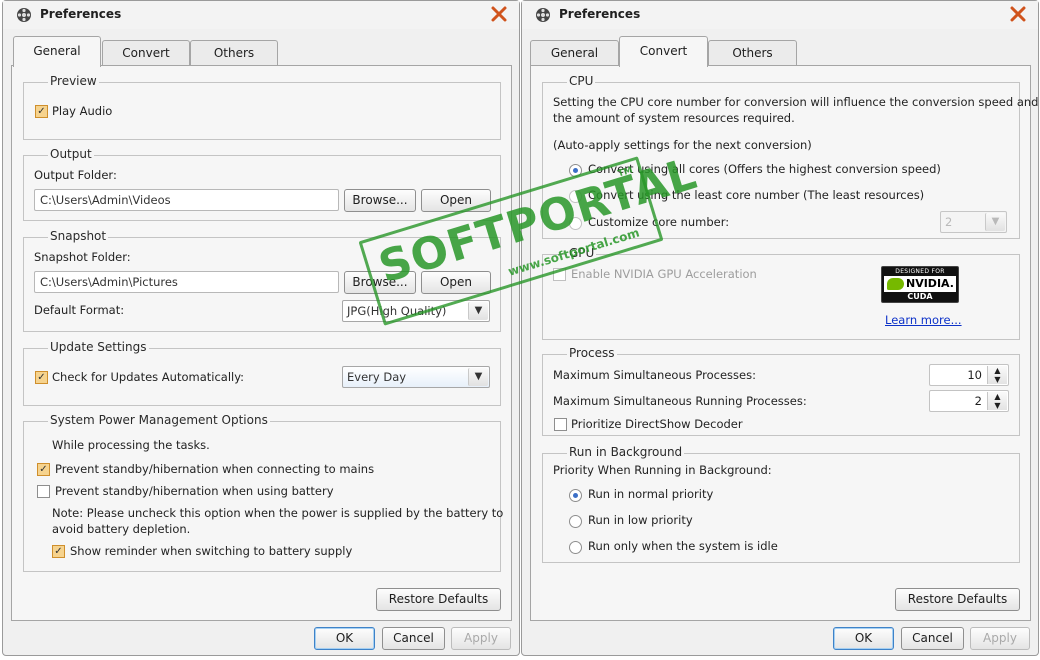 The height and width of the screenshot is (660, 1040). I want to click on tab-bar: General Convert Others, so click(261, 51).